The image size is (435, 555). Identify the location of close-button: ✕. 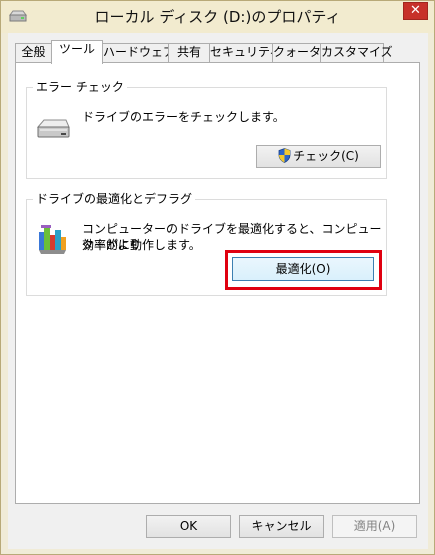
(415, 11).